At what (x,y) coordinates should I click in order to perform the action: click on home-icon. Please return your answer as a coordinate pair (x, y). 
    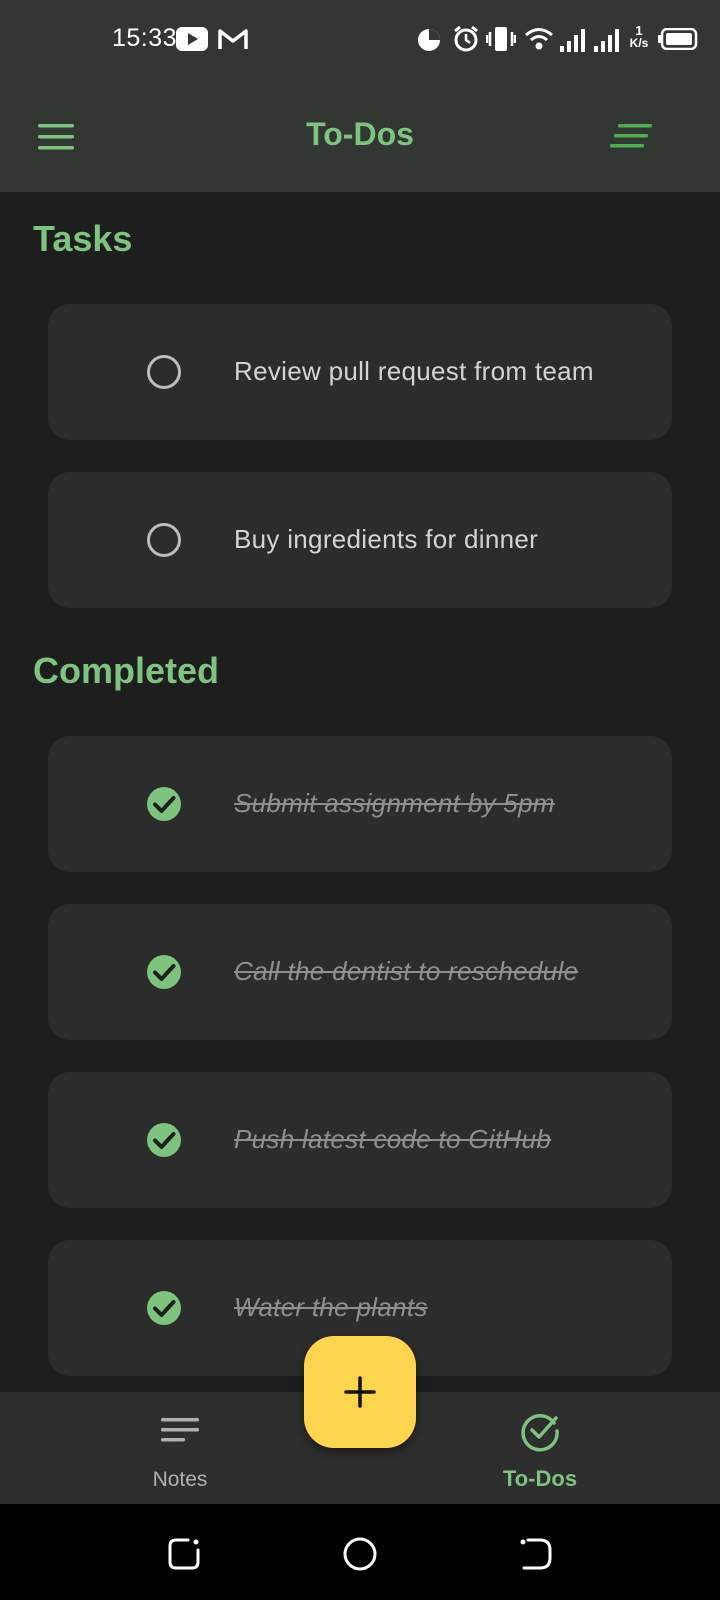
    Looking at the image, I should click on (360, 1554).